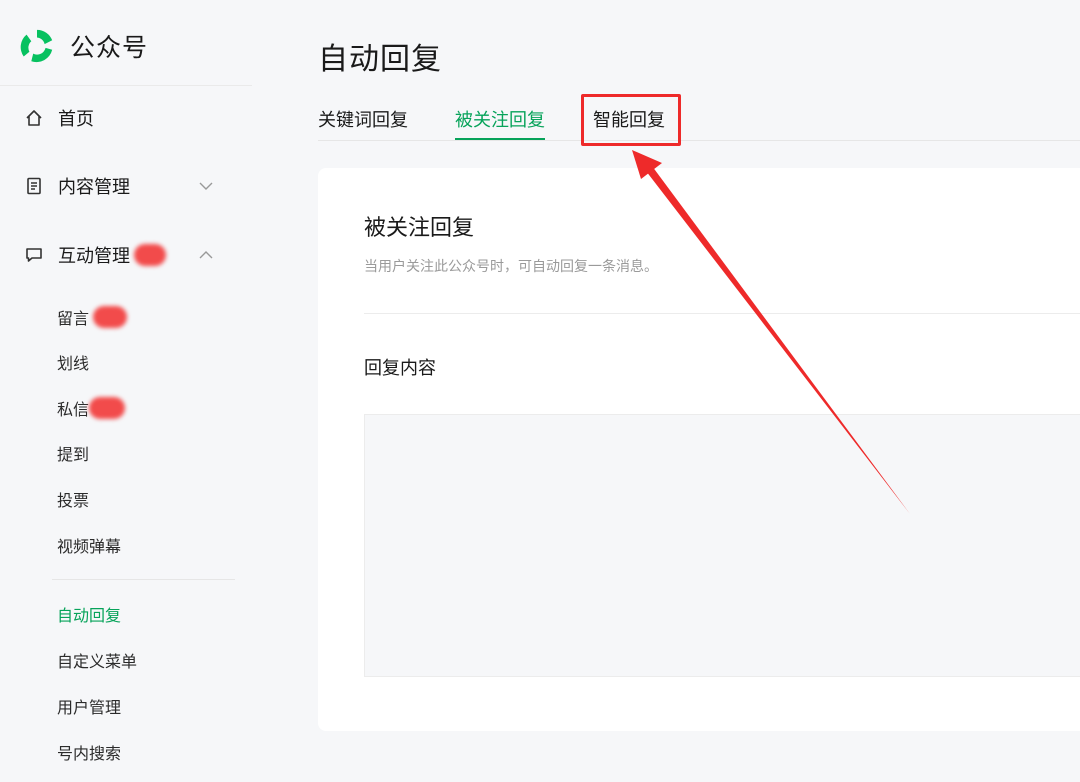 The width and height of the screenshot is (1080, 782). What do you see at coordinates (380, 59) in the screenshot?
I see `page-title: 自动回复` at bounding box center [380, 59].